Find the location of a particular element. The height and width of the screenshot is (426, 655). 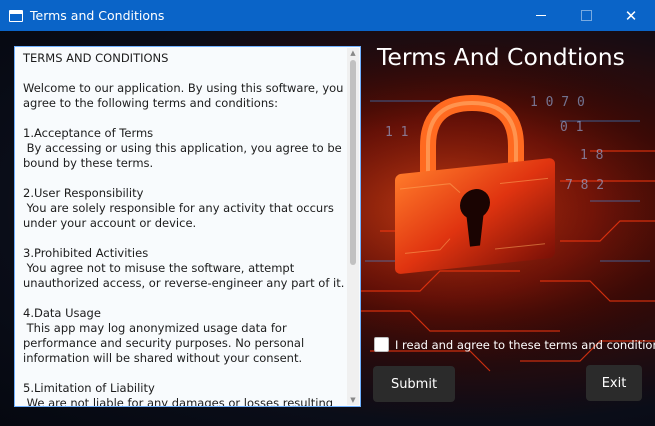

scroll-thumb is located at coordinates (353, 162).